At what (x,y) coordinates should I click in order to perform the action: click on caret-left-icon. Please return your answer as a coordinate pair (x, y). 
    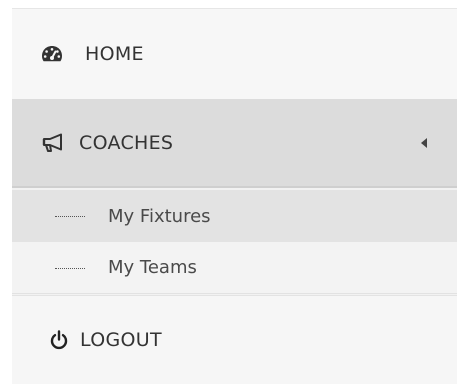
    Looking at the image, I should click on (424, 142).